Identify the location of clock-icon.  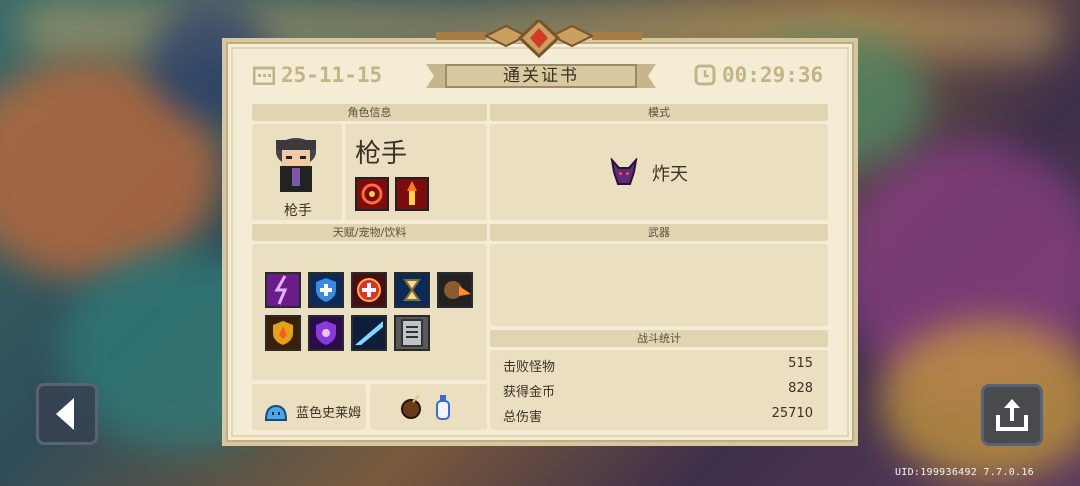
(705, 75).